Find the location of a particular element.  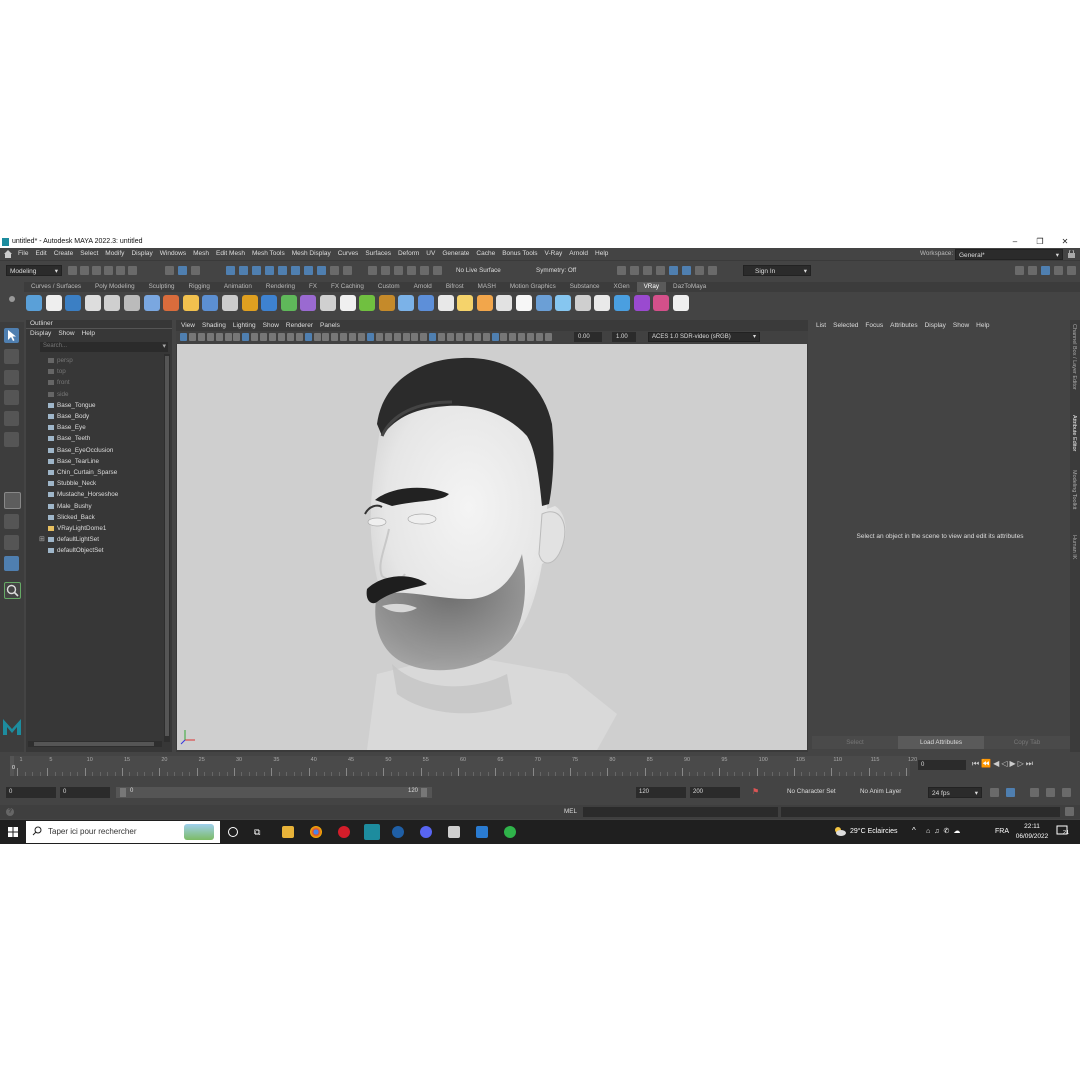

outliner-item: ⊞ defaultLightSet is located at coordinates (96, 539).